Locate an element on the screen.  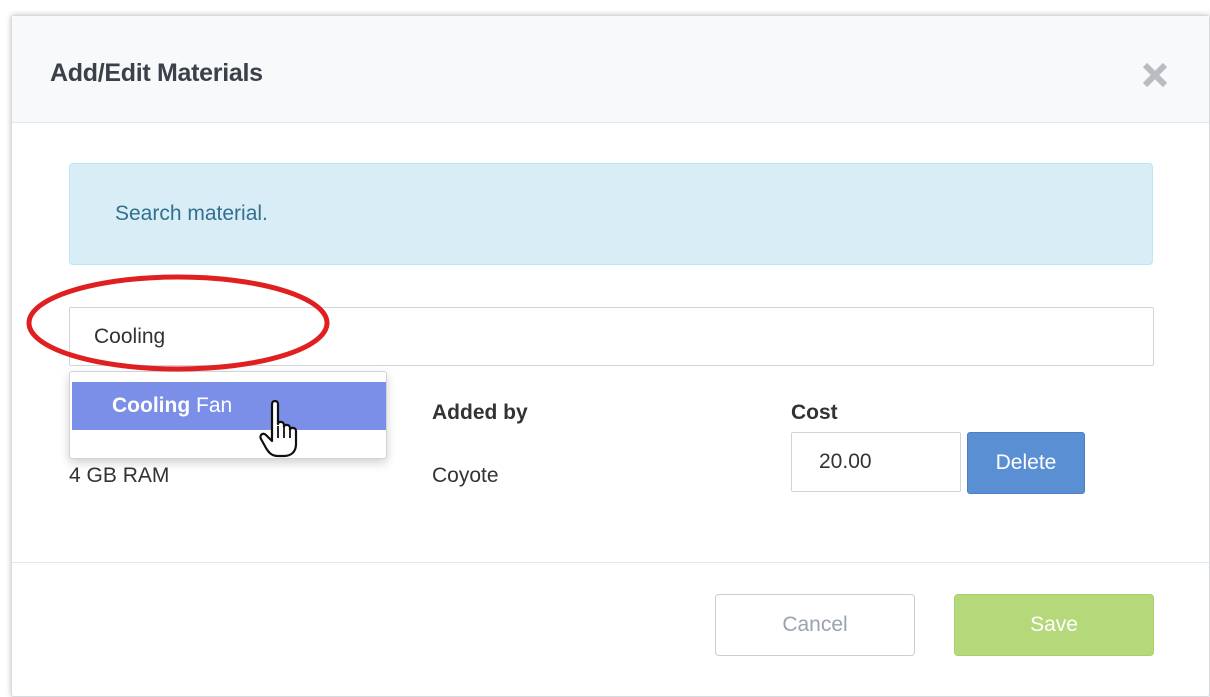
cancel-button: Cancel is located at coordinates (815, 625).